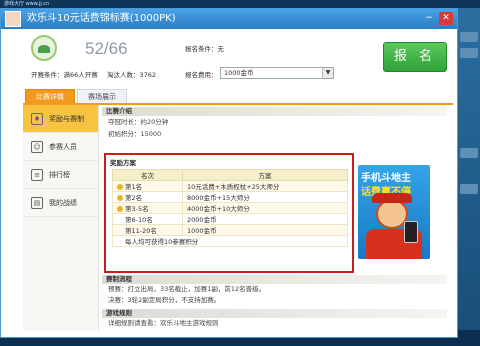 This screenshot has width=480, height=346. Describe the element at coordinates (468, 177) in the screenshot. I see `app-right-sidebar` at that location.